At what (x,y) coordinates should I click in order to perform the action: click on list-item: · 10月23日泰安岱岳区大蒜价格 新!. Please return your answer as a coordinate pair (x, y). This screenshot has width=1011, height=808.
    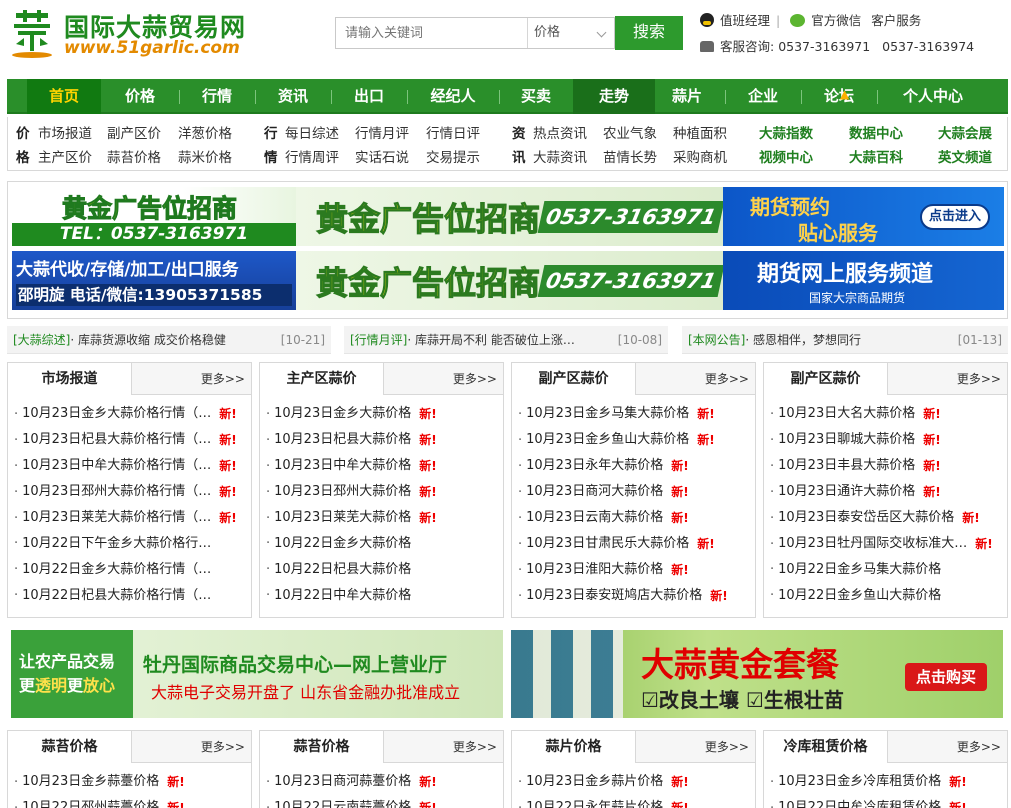
    Looking at the image, I should click on (888, 518).